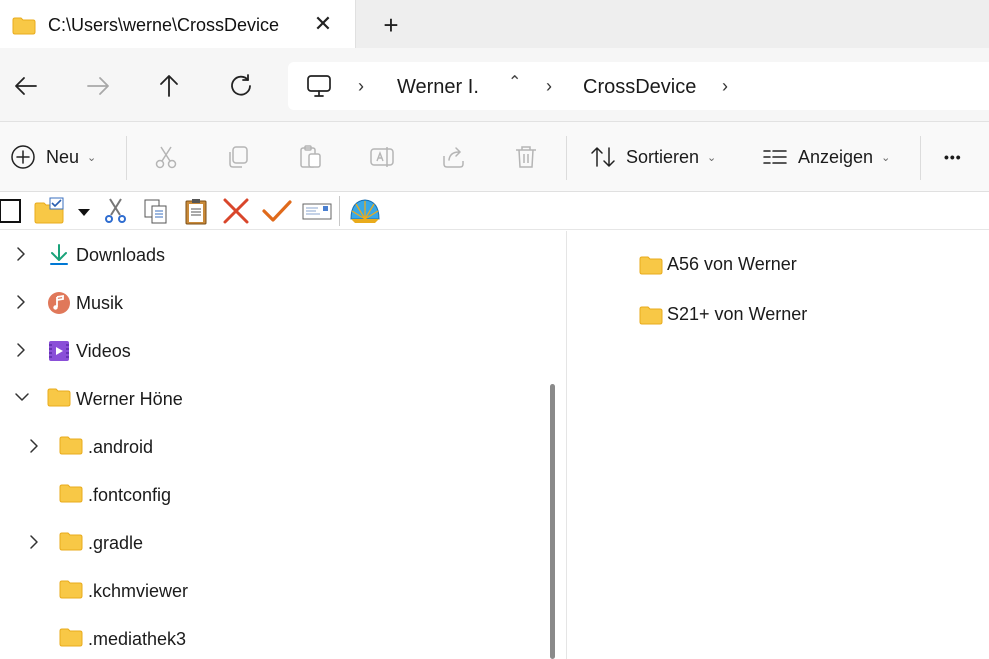 This screenshot has height=659, width=989. I want to click on arrow-left-icon, so click(26, 86).